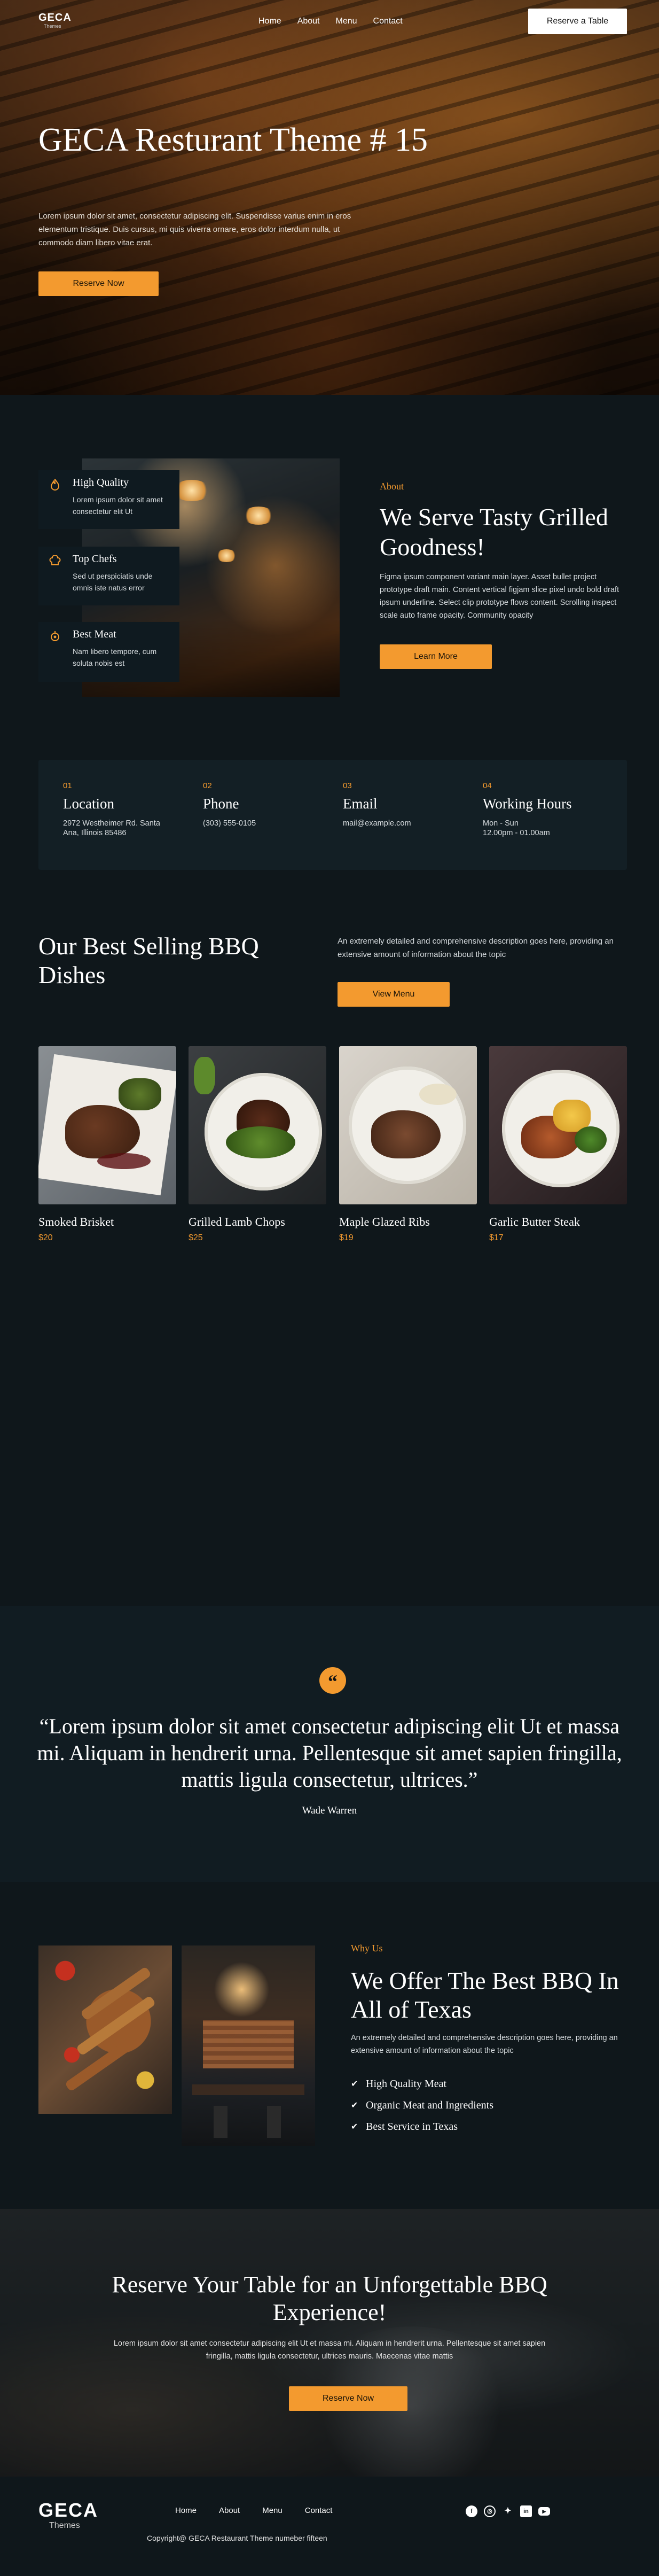 This screenshot has height=2576, width=659. What do you see at coordinates (406, 2083) in the screenshot?
I see `list-item-label: High Quality Meat` at bounding box center [406, 2083].